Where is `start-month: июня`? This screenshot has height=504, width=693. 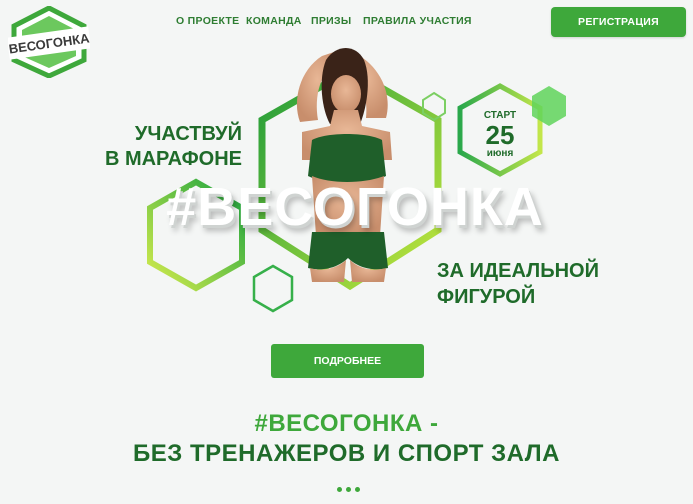
start-month: июня is located at coordinates (500, 153).